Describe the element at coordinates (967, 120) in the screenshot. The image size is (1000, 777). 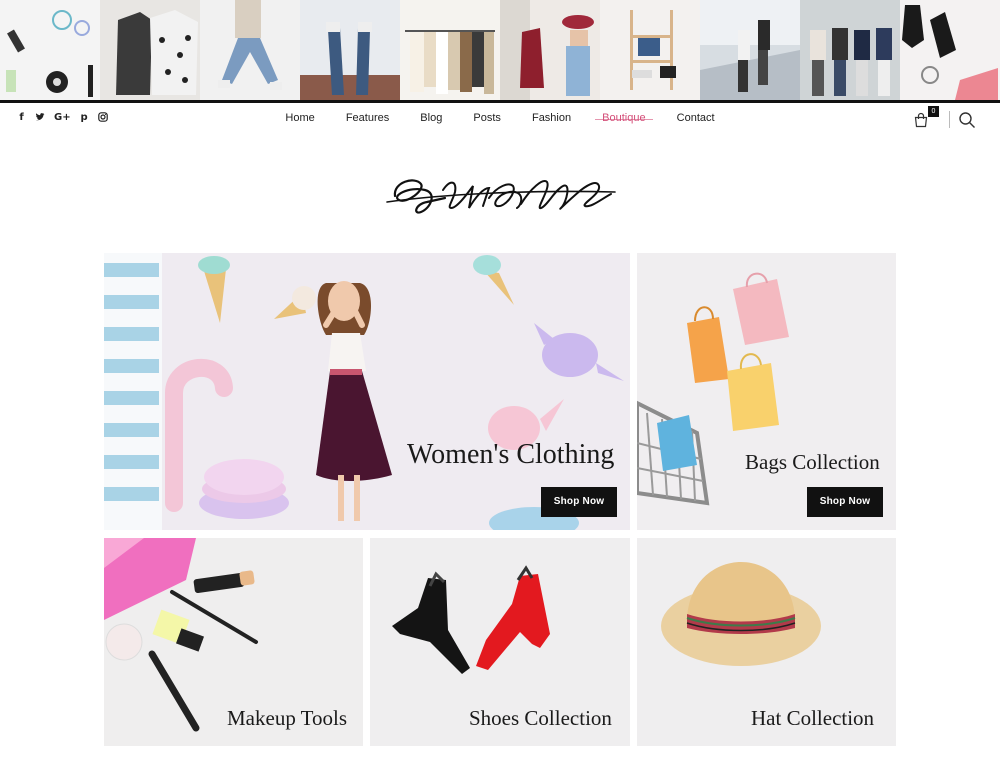
I see `search-icon` at that location.